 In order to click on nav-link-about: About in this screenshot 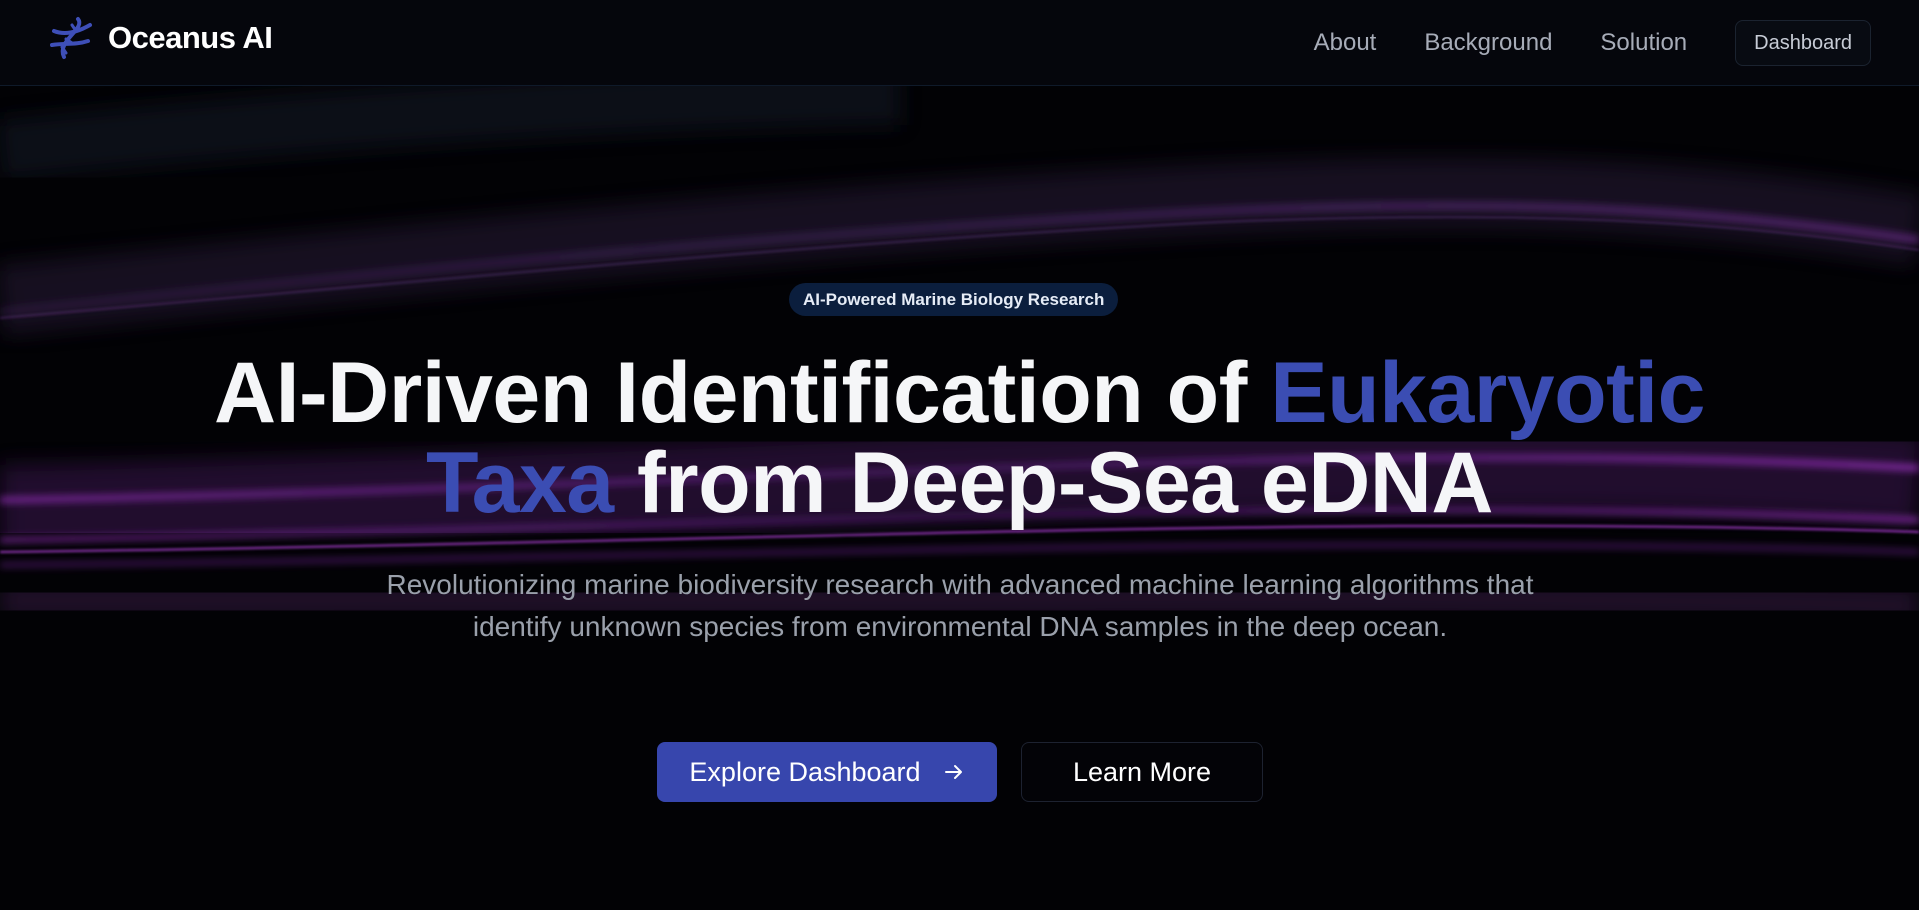, I will do `click(1345, 43)`.